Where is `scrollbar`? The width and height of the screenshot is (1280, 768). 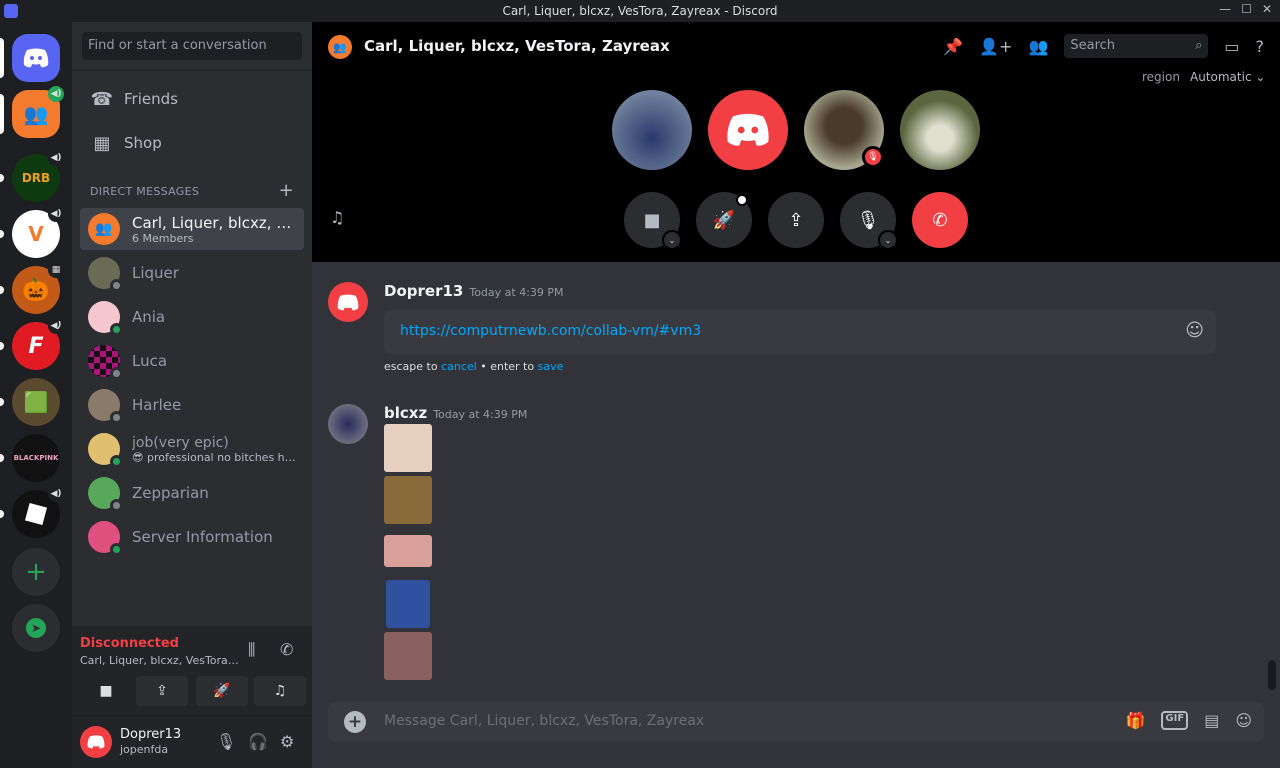 scrollbar is located at coordinates (1272, 675).